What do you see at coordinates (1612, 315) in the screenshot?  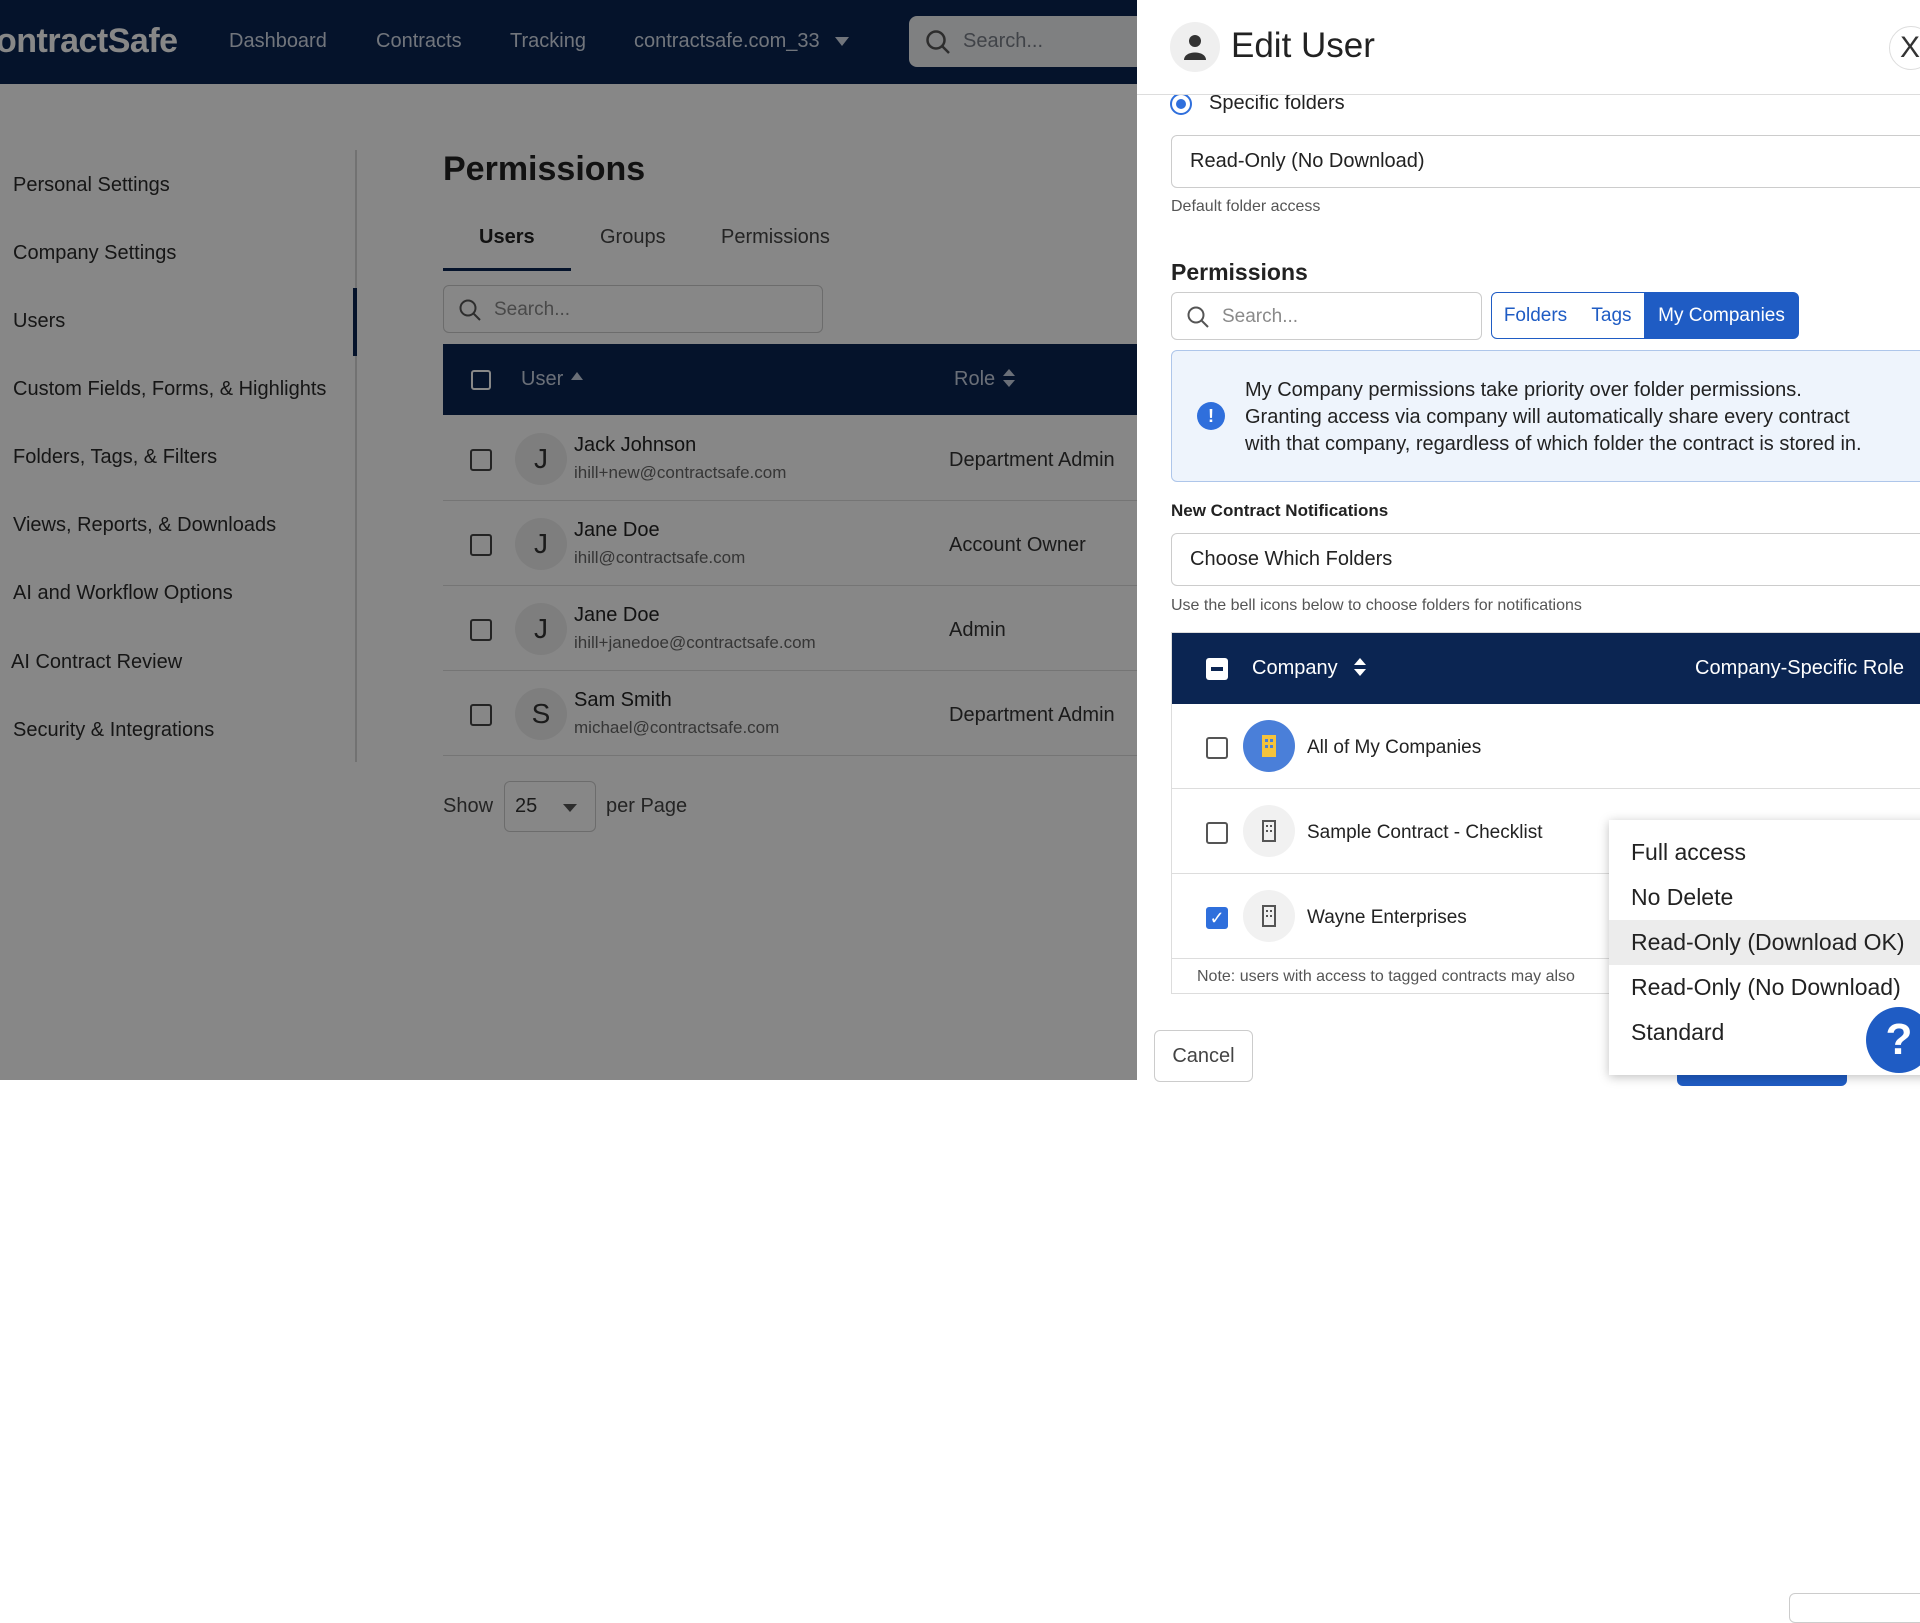 I see `tab-tags: Tags` at bounding box center [1612, 315].